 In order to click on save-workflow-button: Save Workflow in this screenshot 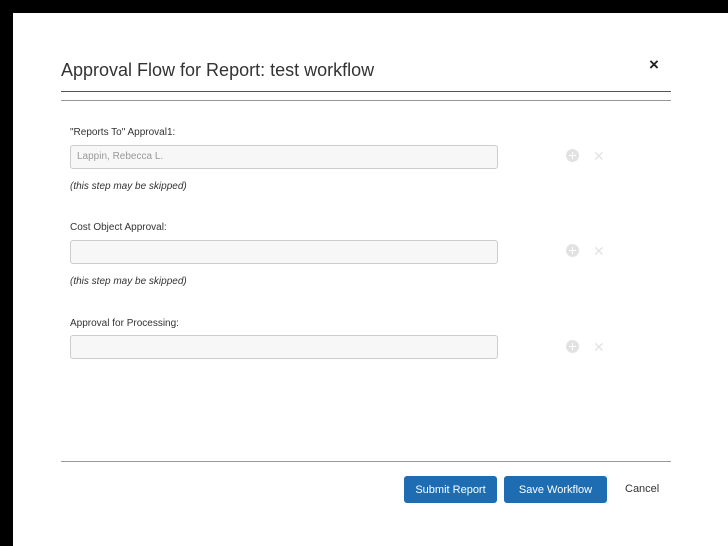, I will do `click(555, 489)`.